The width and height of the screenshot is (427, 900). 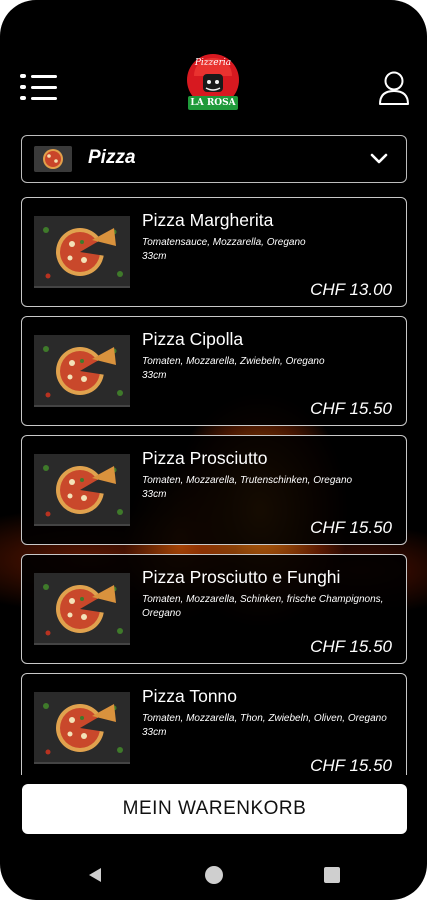 I want to click on category-label: Pizza, so click(x=112, y=157).